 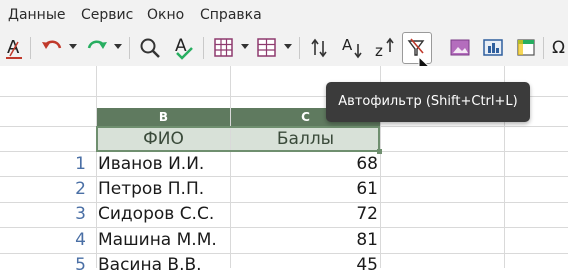 I want to click on row-number: 4, so click(x=63, y=240).